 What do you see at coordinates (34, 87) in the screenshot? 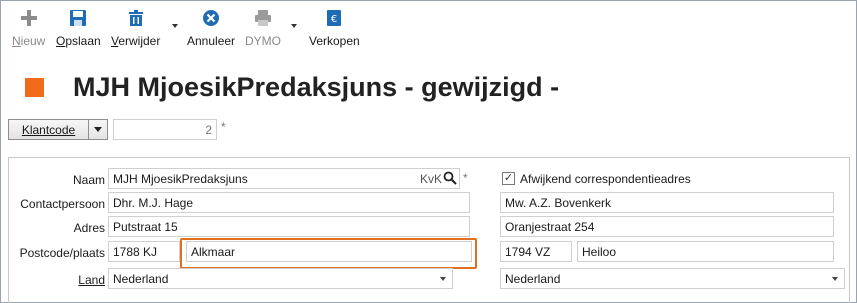
I see `title-accent-square` at bounding box center [34, 87].